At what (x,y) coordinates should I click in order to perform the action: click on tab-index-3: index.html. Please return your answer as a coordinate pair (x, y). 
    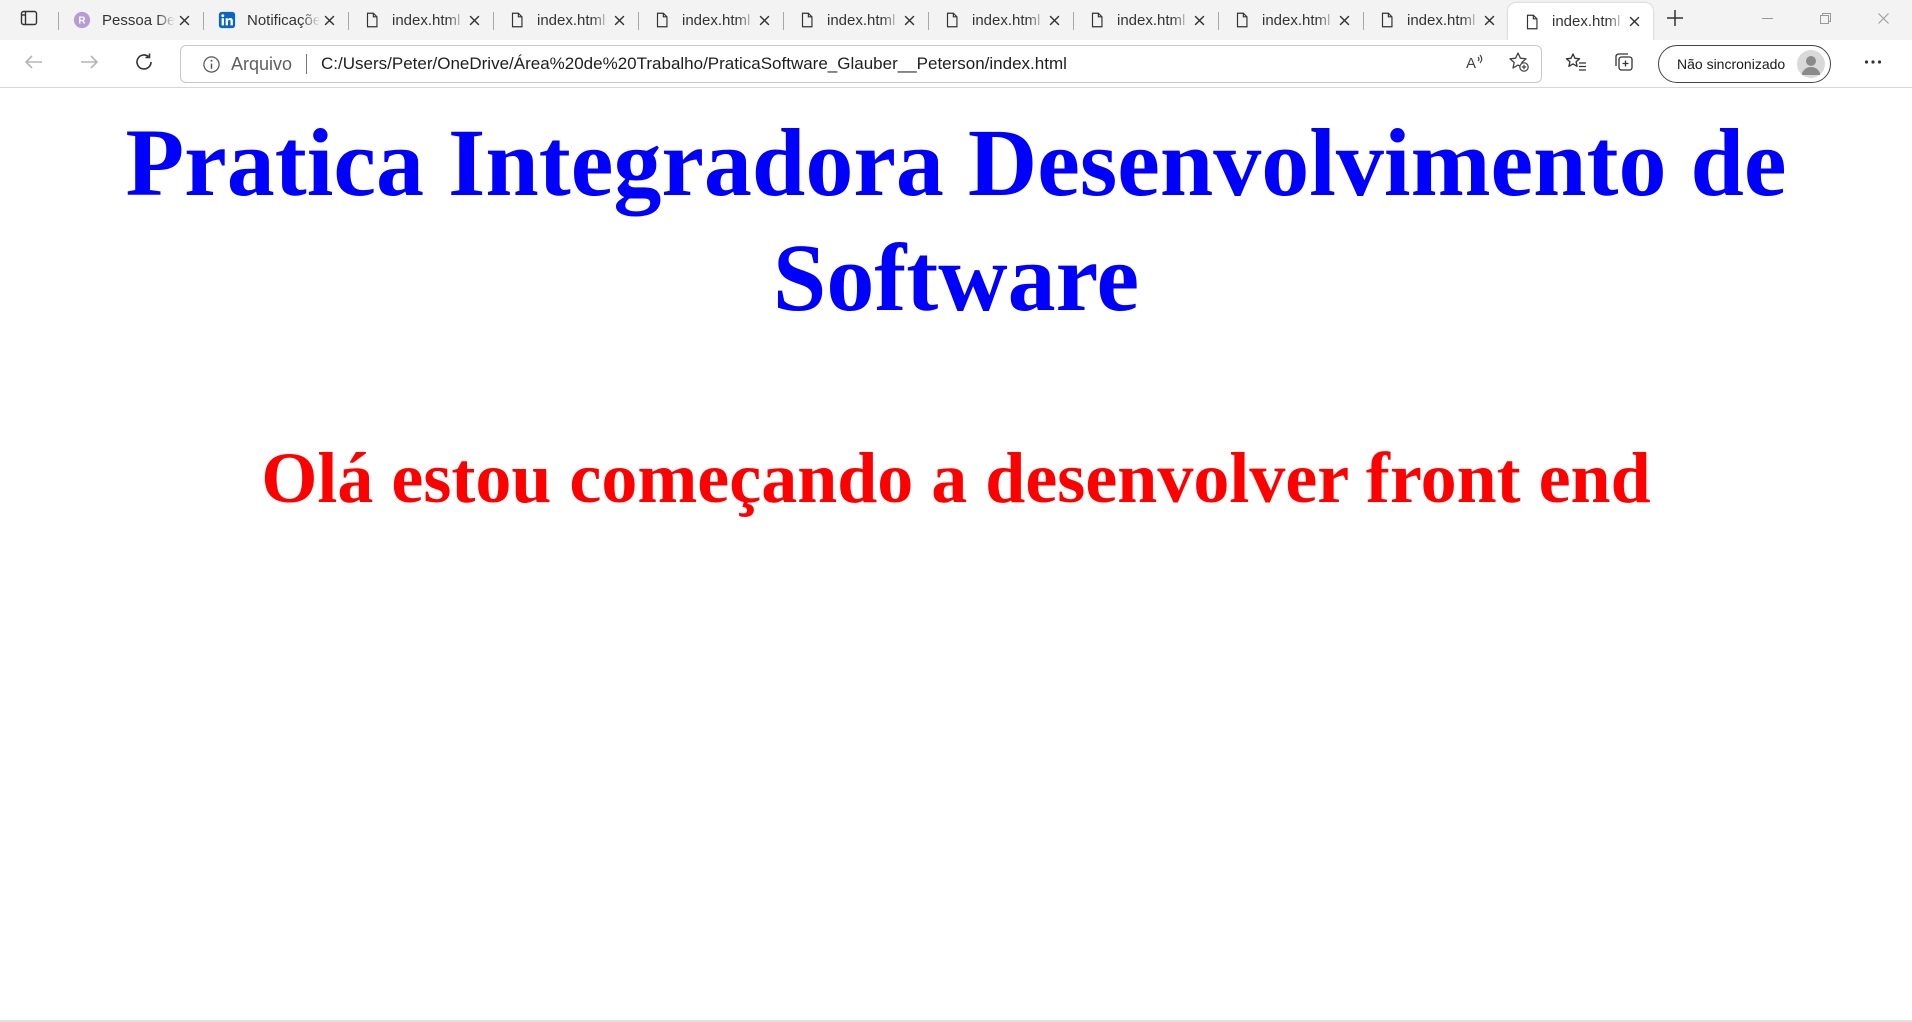
    Looking at the image, I should click on (710, 20).